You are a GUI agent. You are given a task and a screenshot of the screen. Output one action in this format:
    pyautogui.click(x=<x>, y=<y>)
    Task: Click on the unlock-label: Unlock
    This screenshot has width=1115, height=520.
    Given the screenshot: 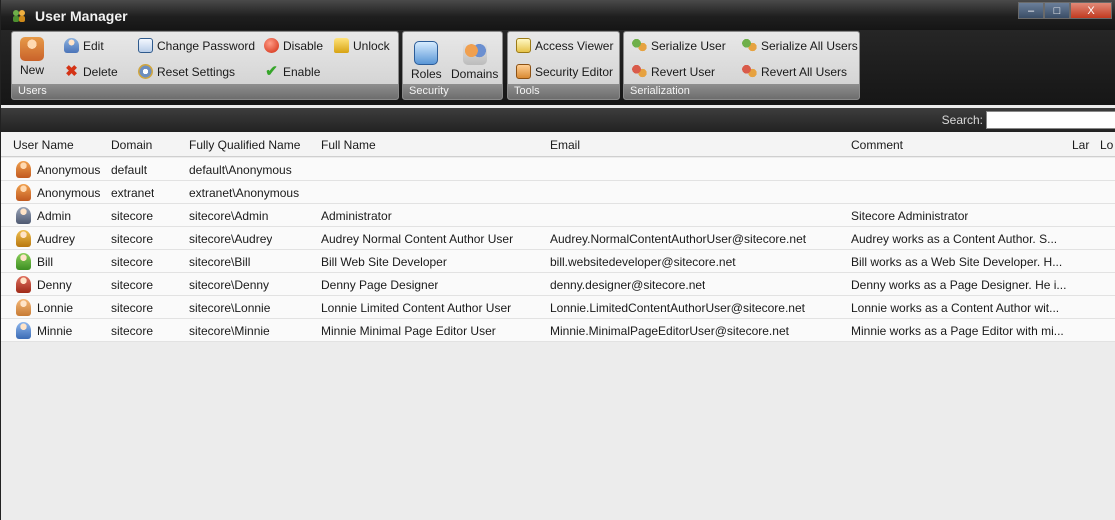 What is the action you would take?
    pyautogui.click(x=371, y=45)
    